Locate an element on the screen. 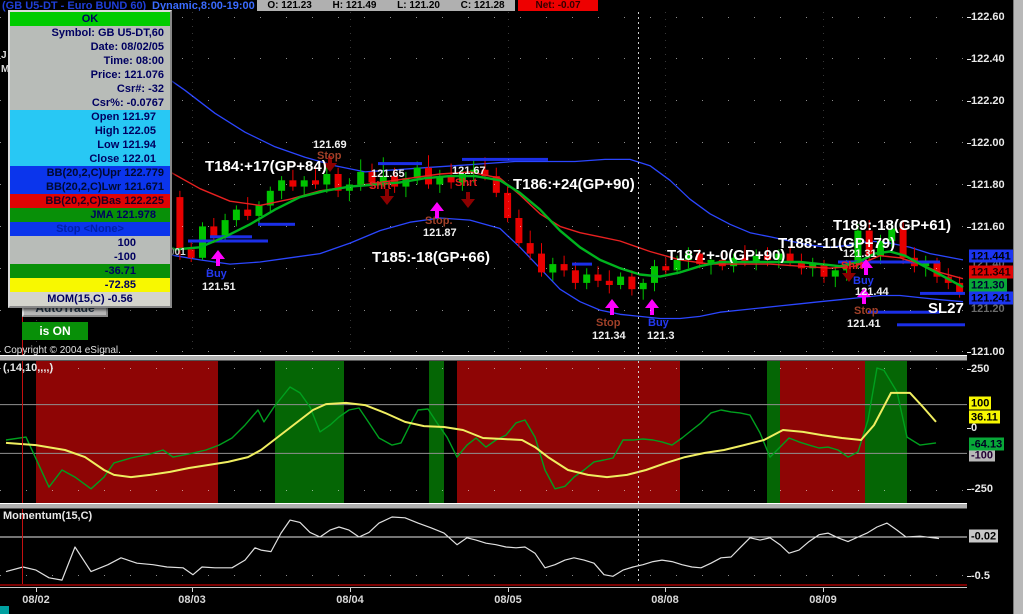 Image resolution: width=1023 pixels, height=614 pixels. momentum-line is located at coordinates (472, 548).